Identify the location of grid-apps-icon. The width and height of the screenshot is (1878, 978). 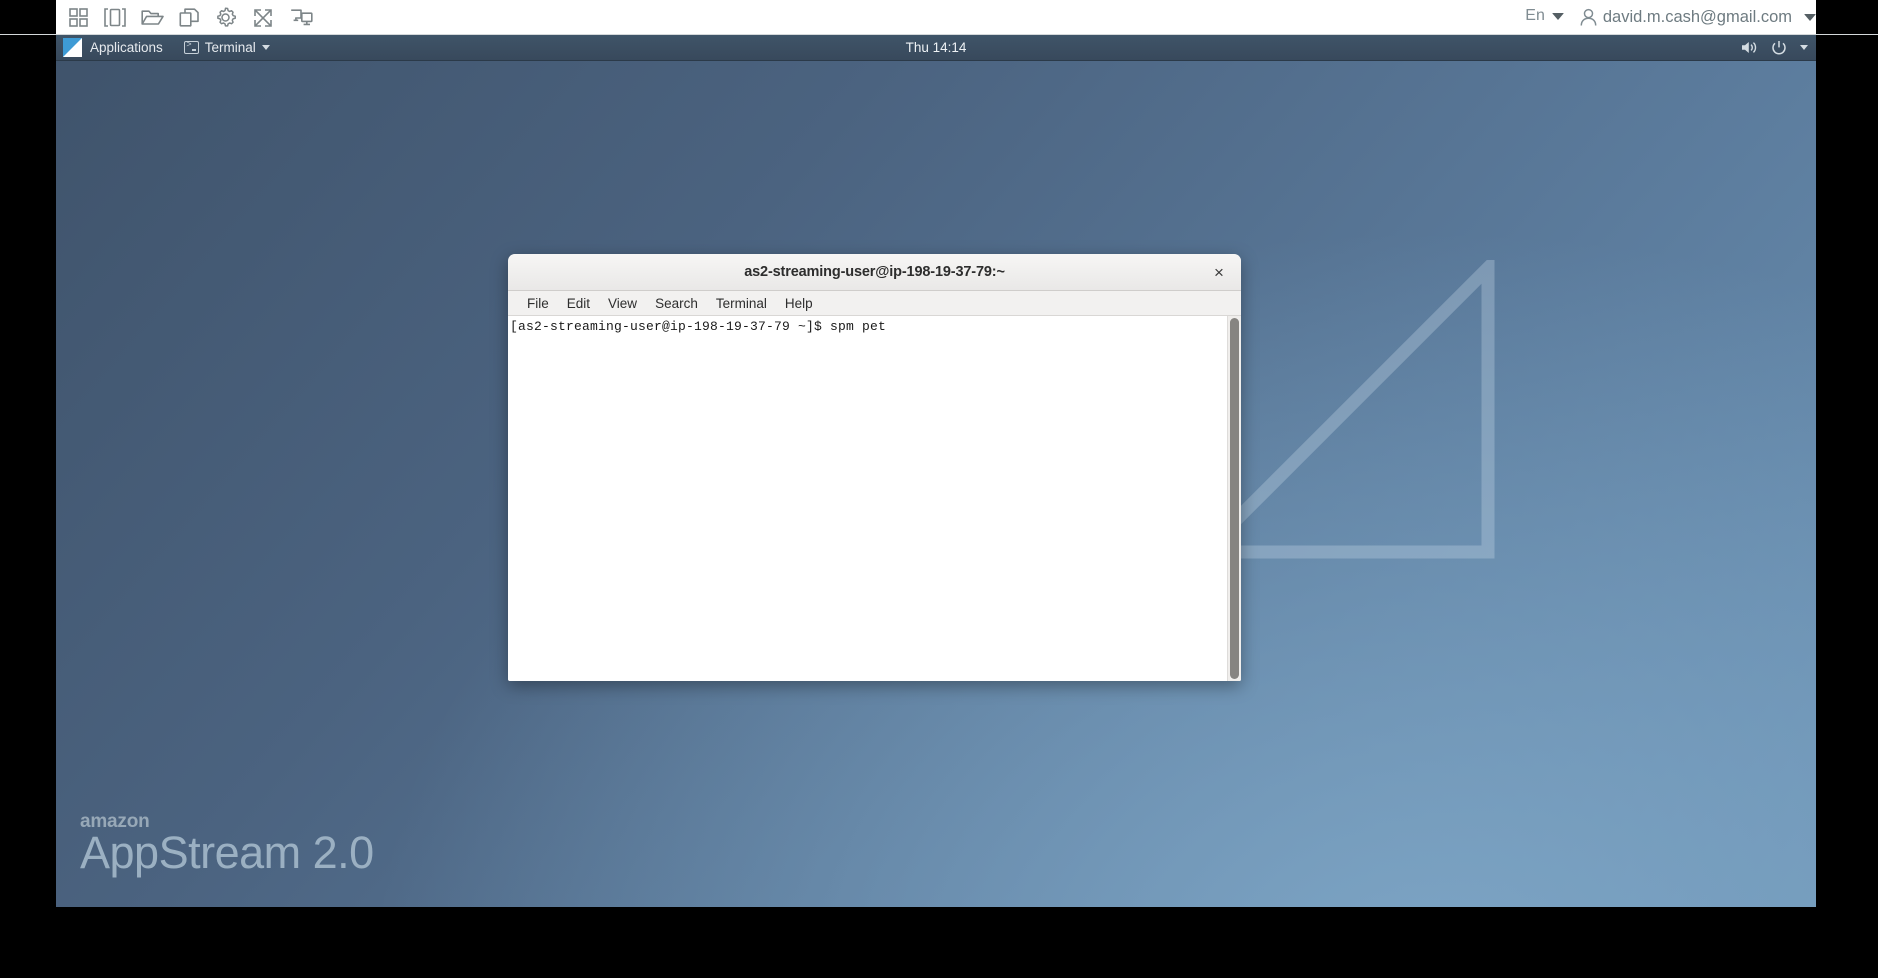
(78, 17).